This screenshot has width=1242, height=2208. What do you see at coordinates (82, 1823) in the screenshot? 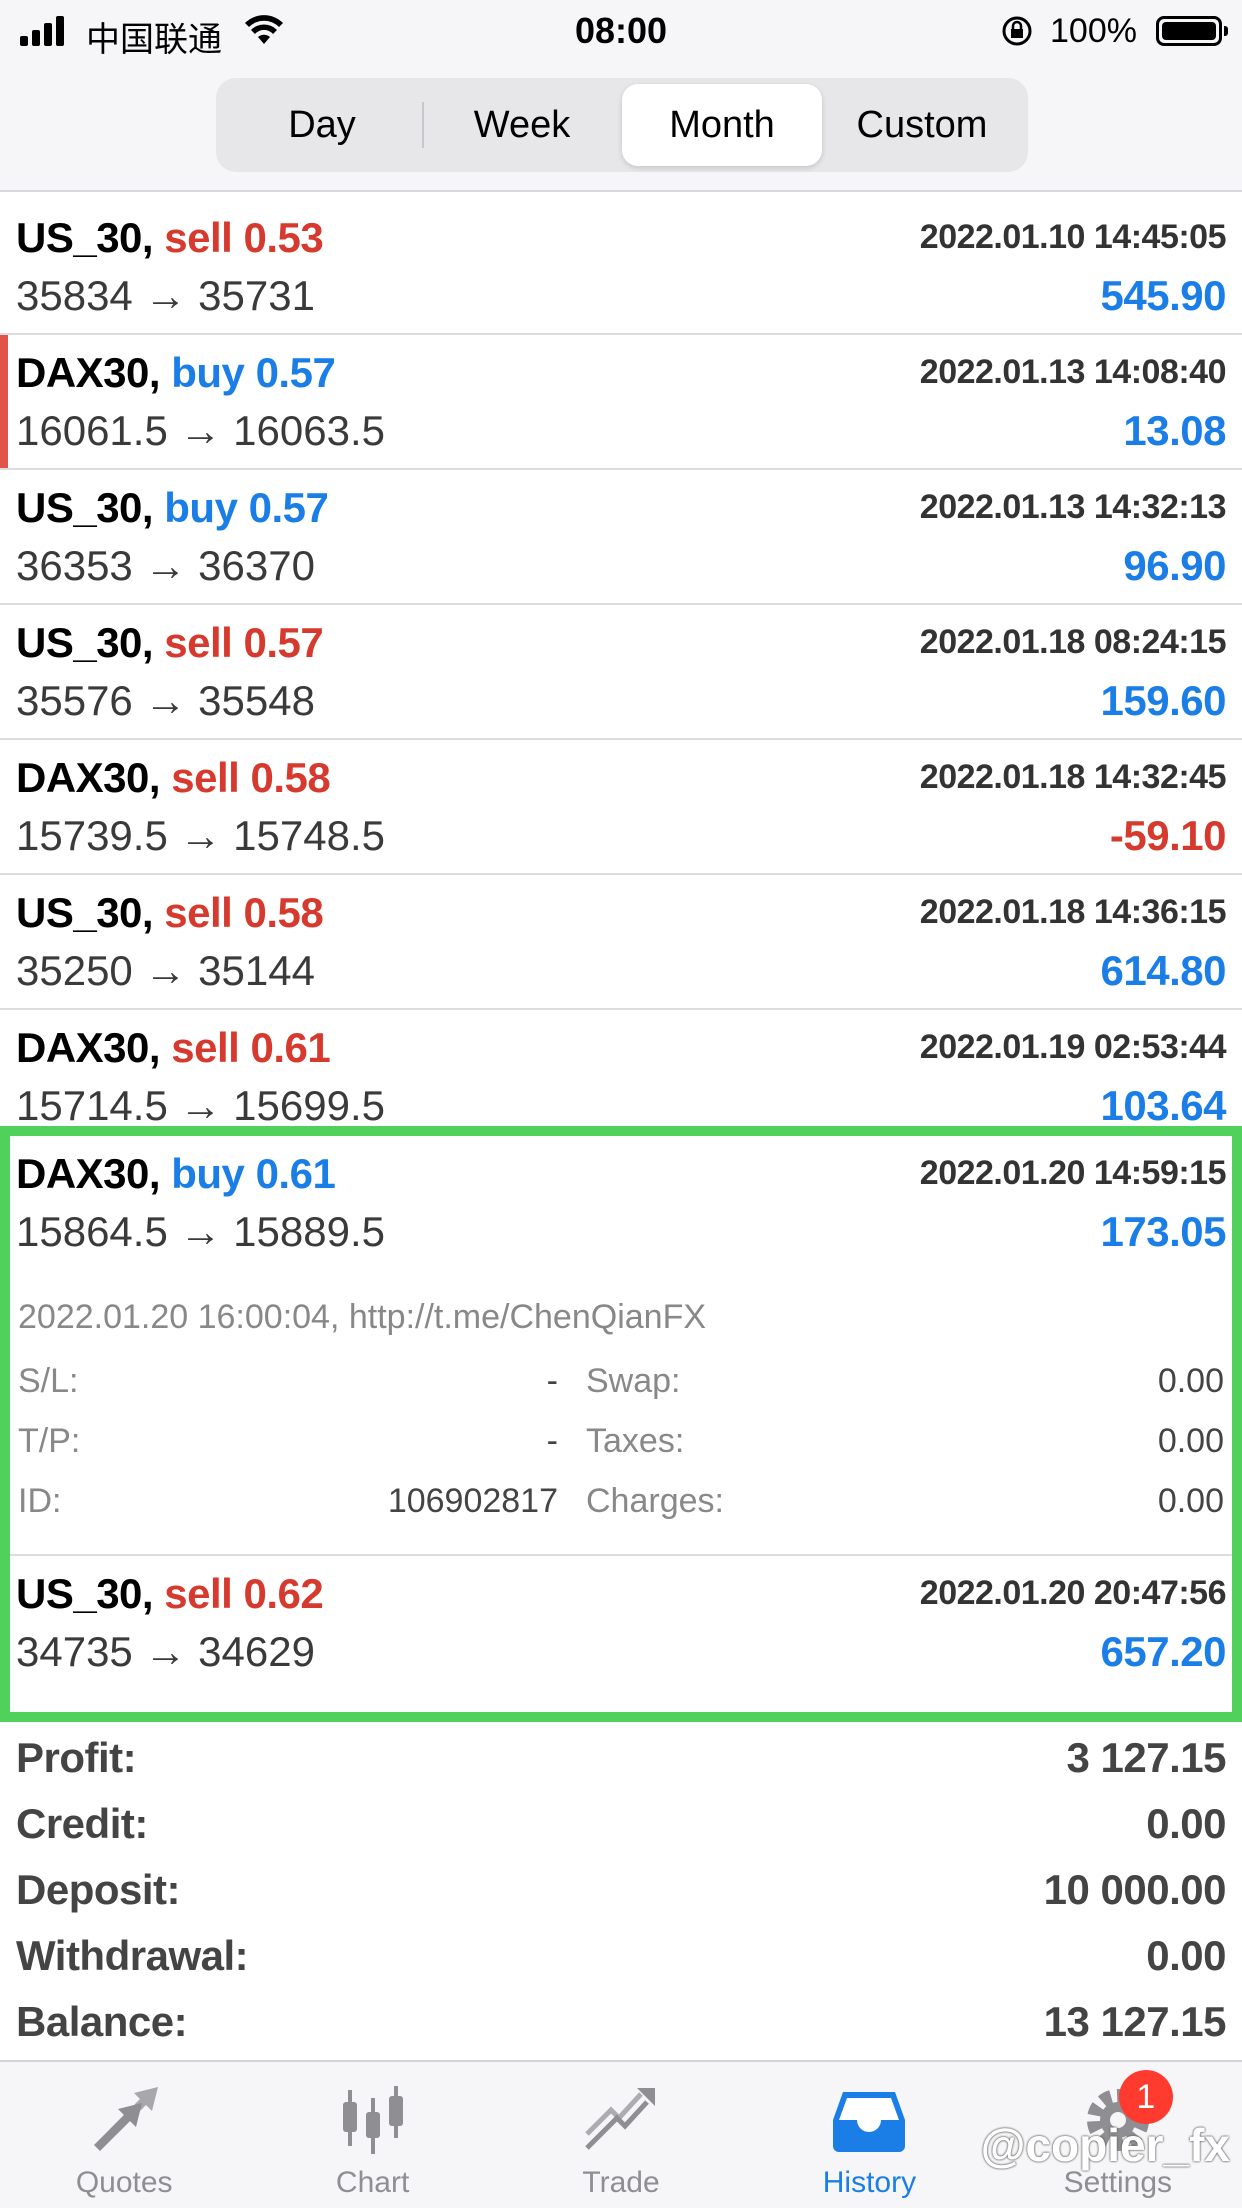
I see `summary-label: Credit:` at bounding box center [82, 1823].